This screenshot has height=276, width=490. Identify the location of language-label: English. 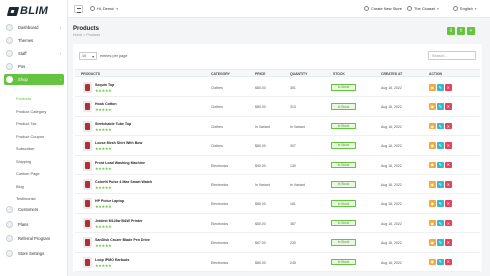
(466, 8).